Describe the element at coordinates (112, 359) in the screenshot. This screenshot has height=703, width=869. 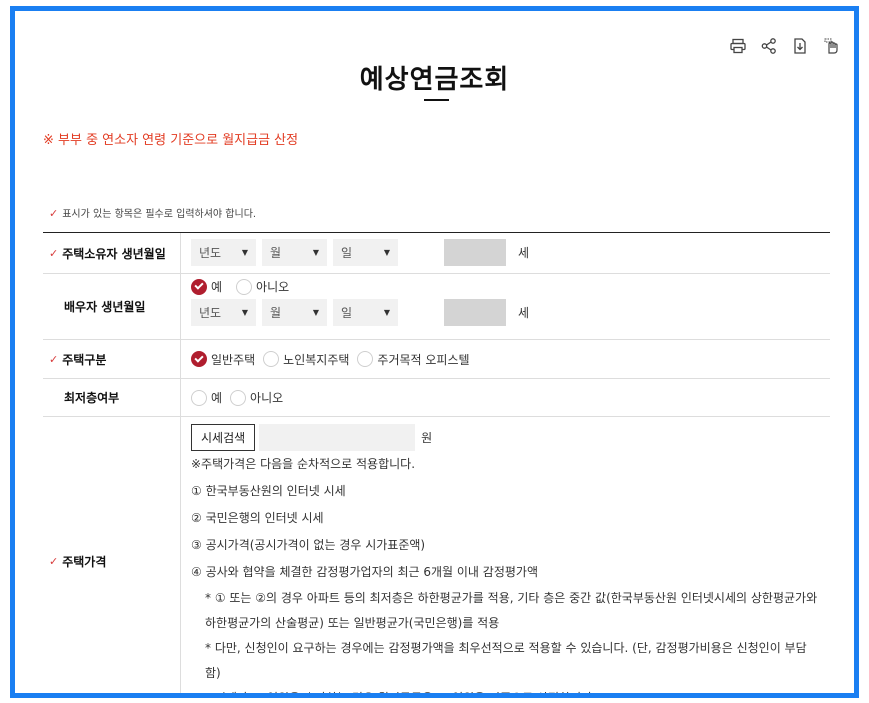
I see `label-house-type: ✓ 주택구분` at that location.